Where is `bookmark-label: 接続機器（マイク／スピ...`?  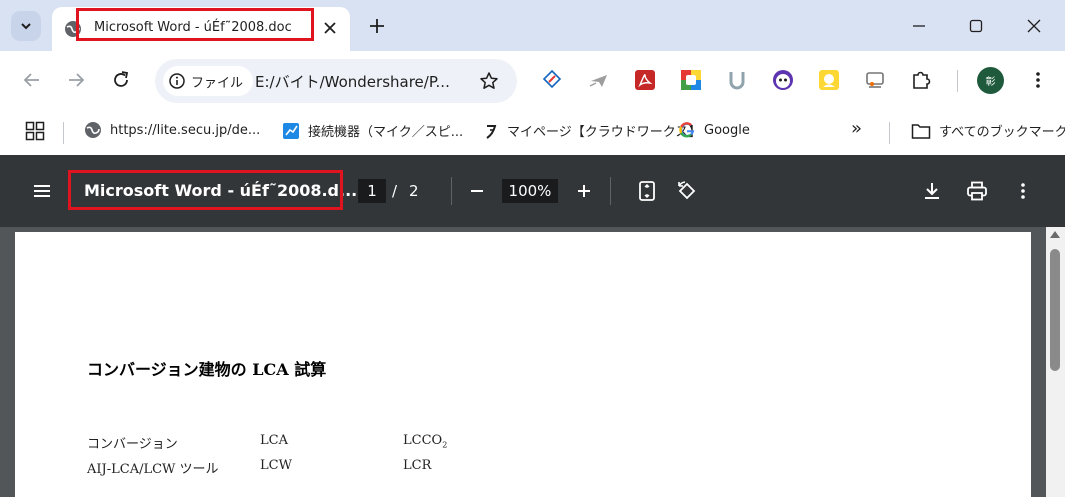
bookmark-label: 接続機器（マイク／スピ... is located at coordinates (386, 132).